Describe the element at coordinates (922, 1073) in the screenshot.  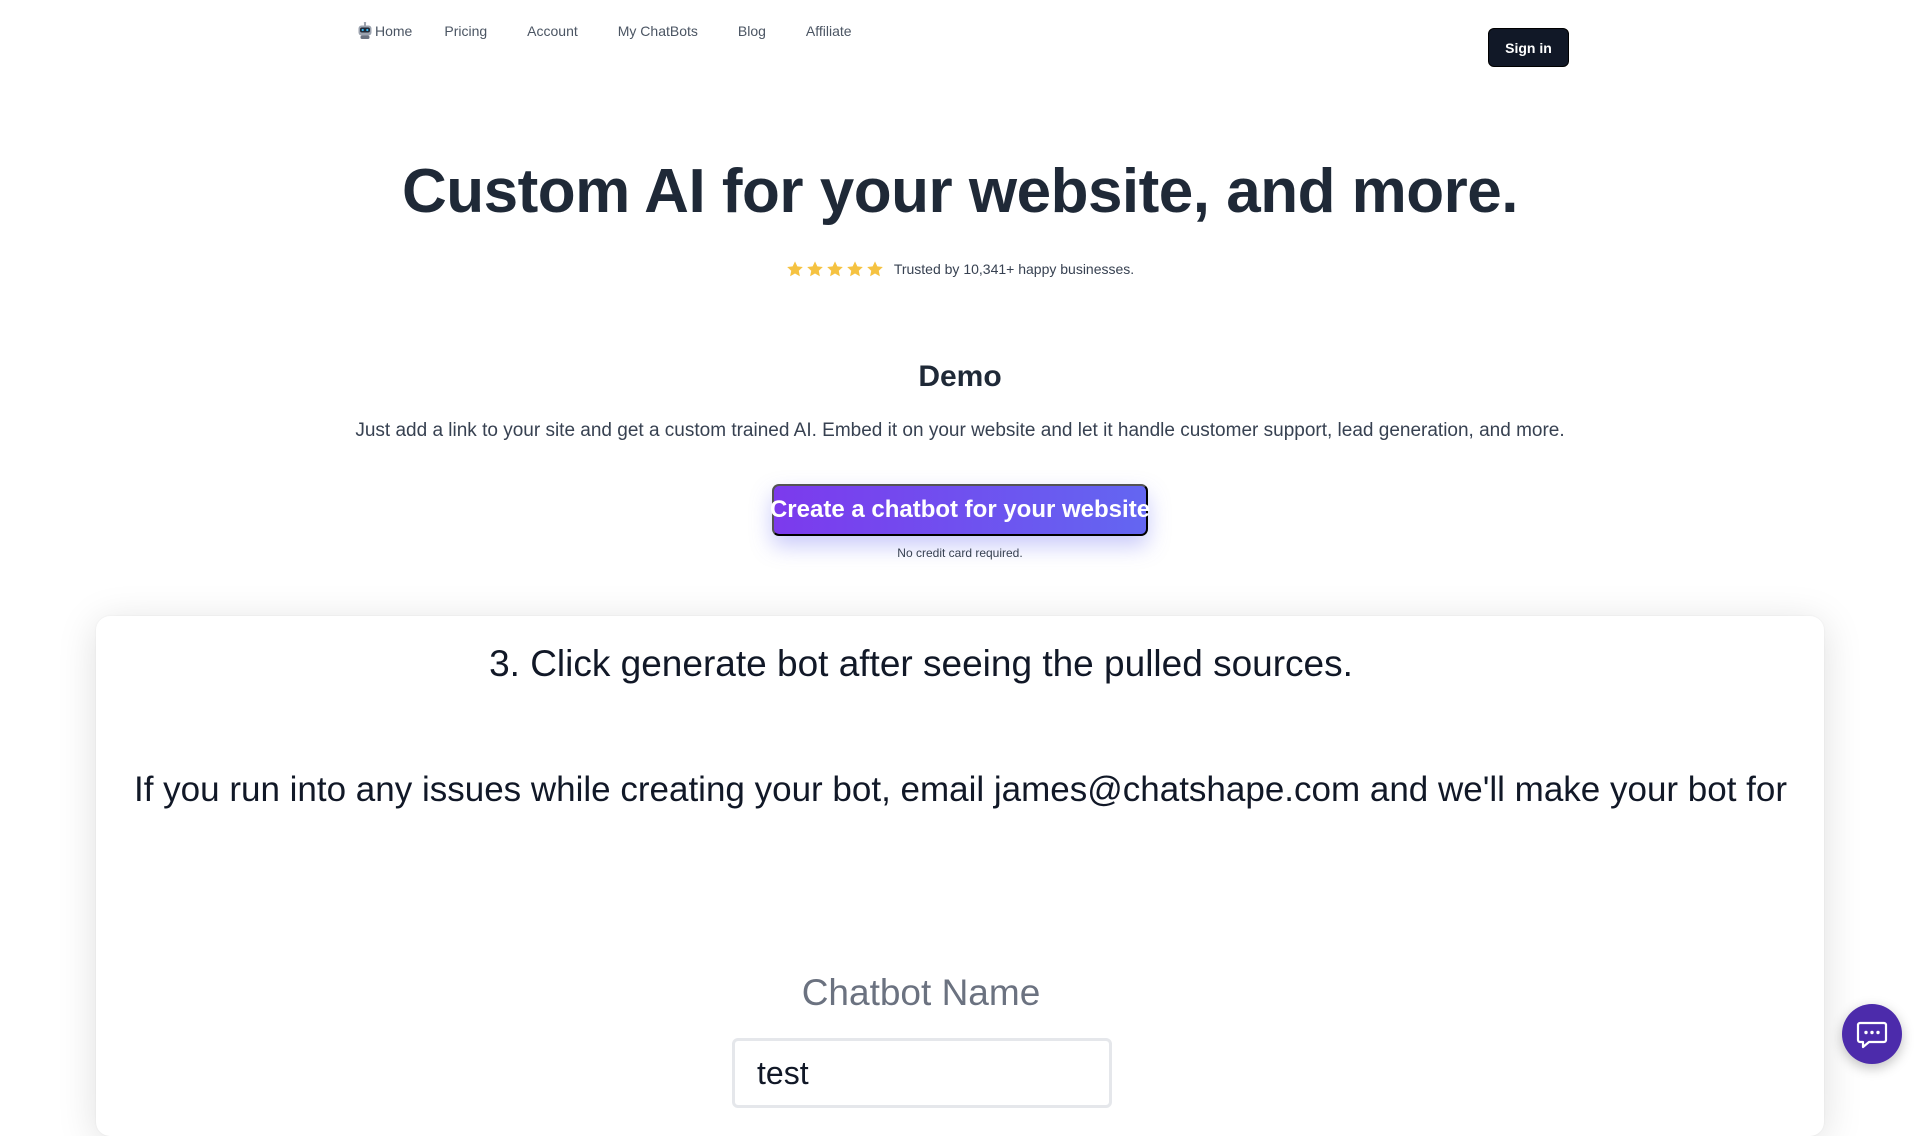
I see `chatbot-name-input: test` at that location.